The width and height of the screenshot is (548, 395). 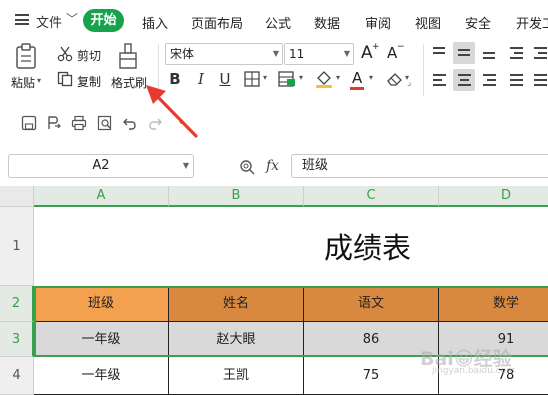 I want to click on row-header-2: 2, so click(x=17, y=304).